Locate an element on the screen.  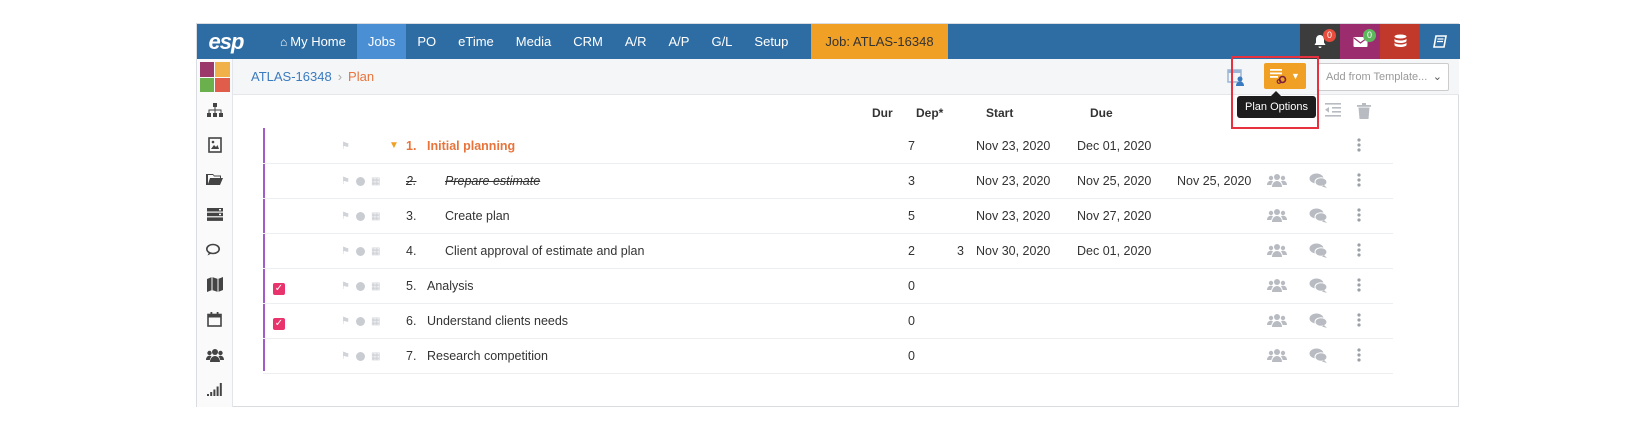
outdent-icon is located at coordinates (1334, 112).